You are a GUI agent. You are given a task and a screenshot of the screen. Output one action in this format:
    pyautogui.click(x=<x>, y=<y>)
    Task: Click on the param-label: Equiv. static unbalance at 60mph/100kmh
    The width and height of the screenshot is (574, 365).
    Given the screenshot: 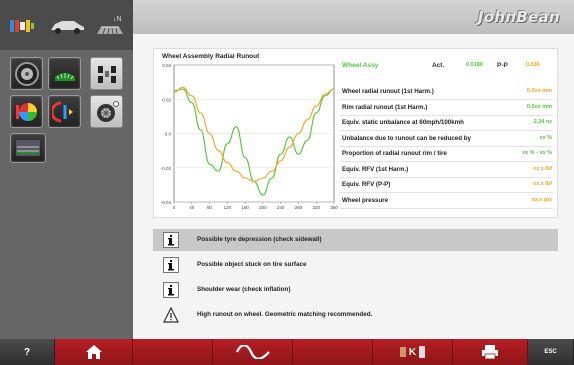 What is the action you would take?
    pyautogui.click(x=403, y=122)
    